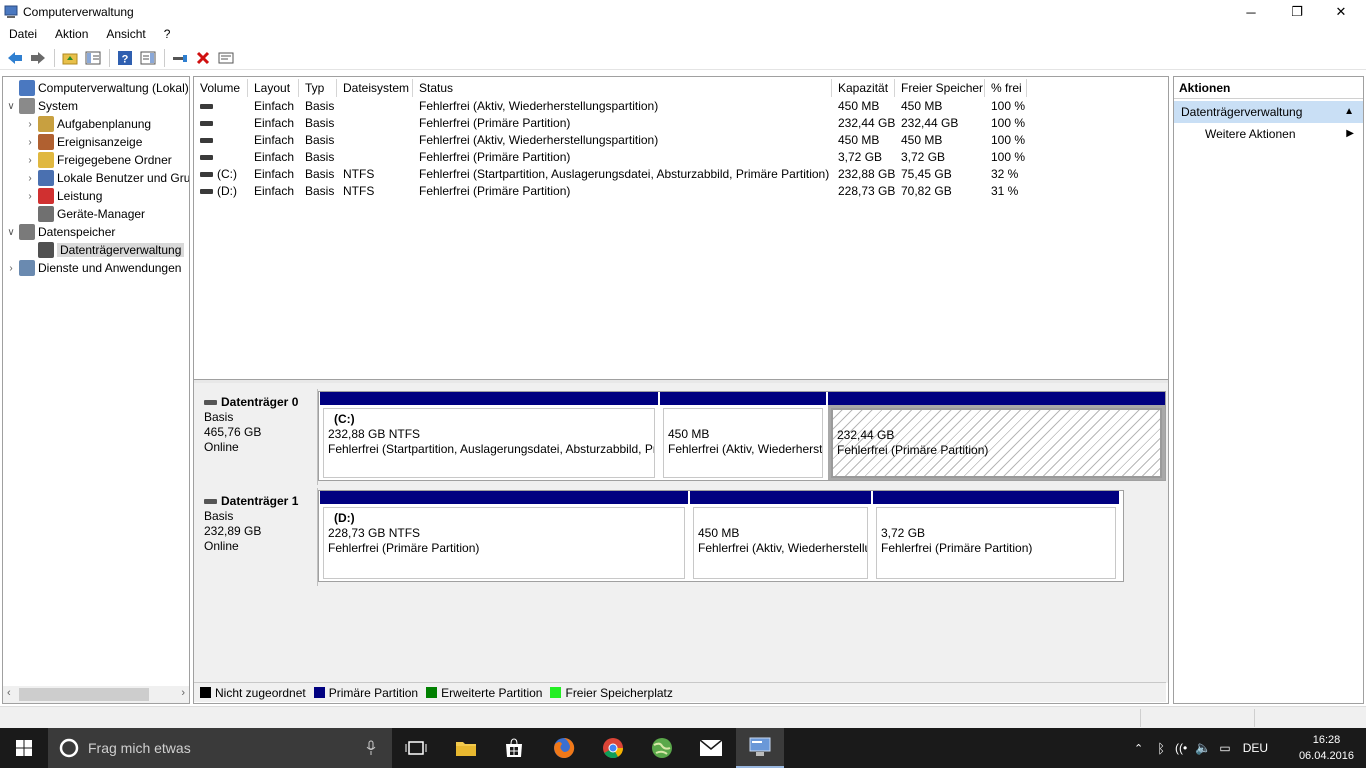 This screenshot has width=1366, height=768. What do you see at coordinates (866, 435) in the screenshot?
I see `partition-size: 232,44 GB` at bounding box center [866, 435].